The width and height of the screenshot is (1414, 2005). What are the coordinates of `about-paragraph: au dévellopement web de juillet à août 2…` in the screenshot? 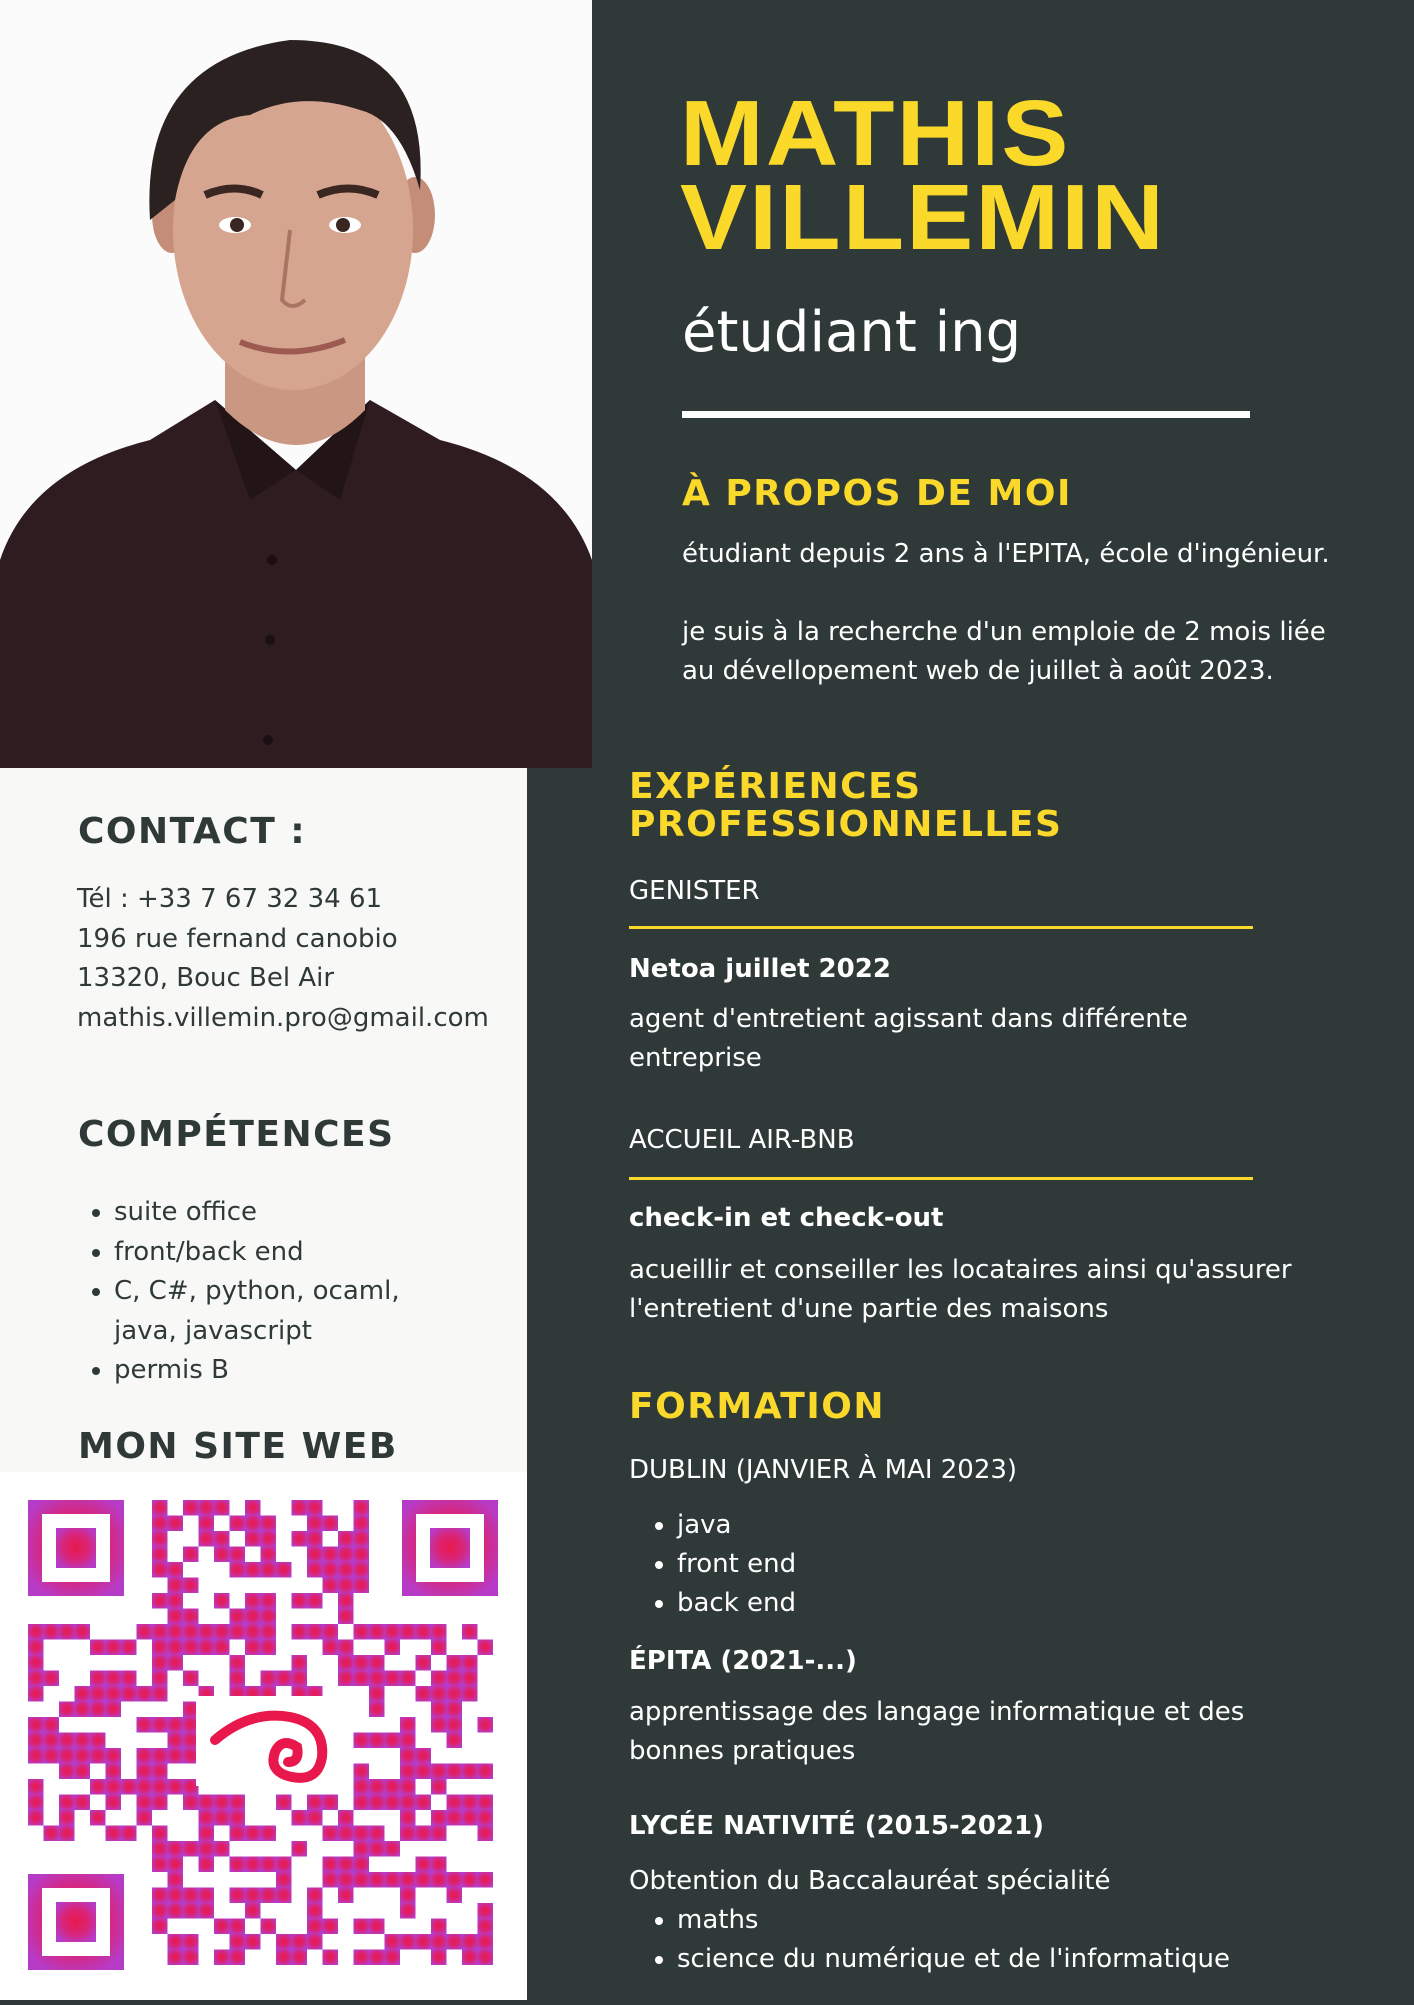 It's located at (978, 671).